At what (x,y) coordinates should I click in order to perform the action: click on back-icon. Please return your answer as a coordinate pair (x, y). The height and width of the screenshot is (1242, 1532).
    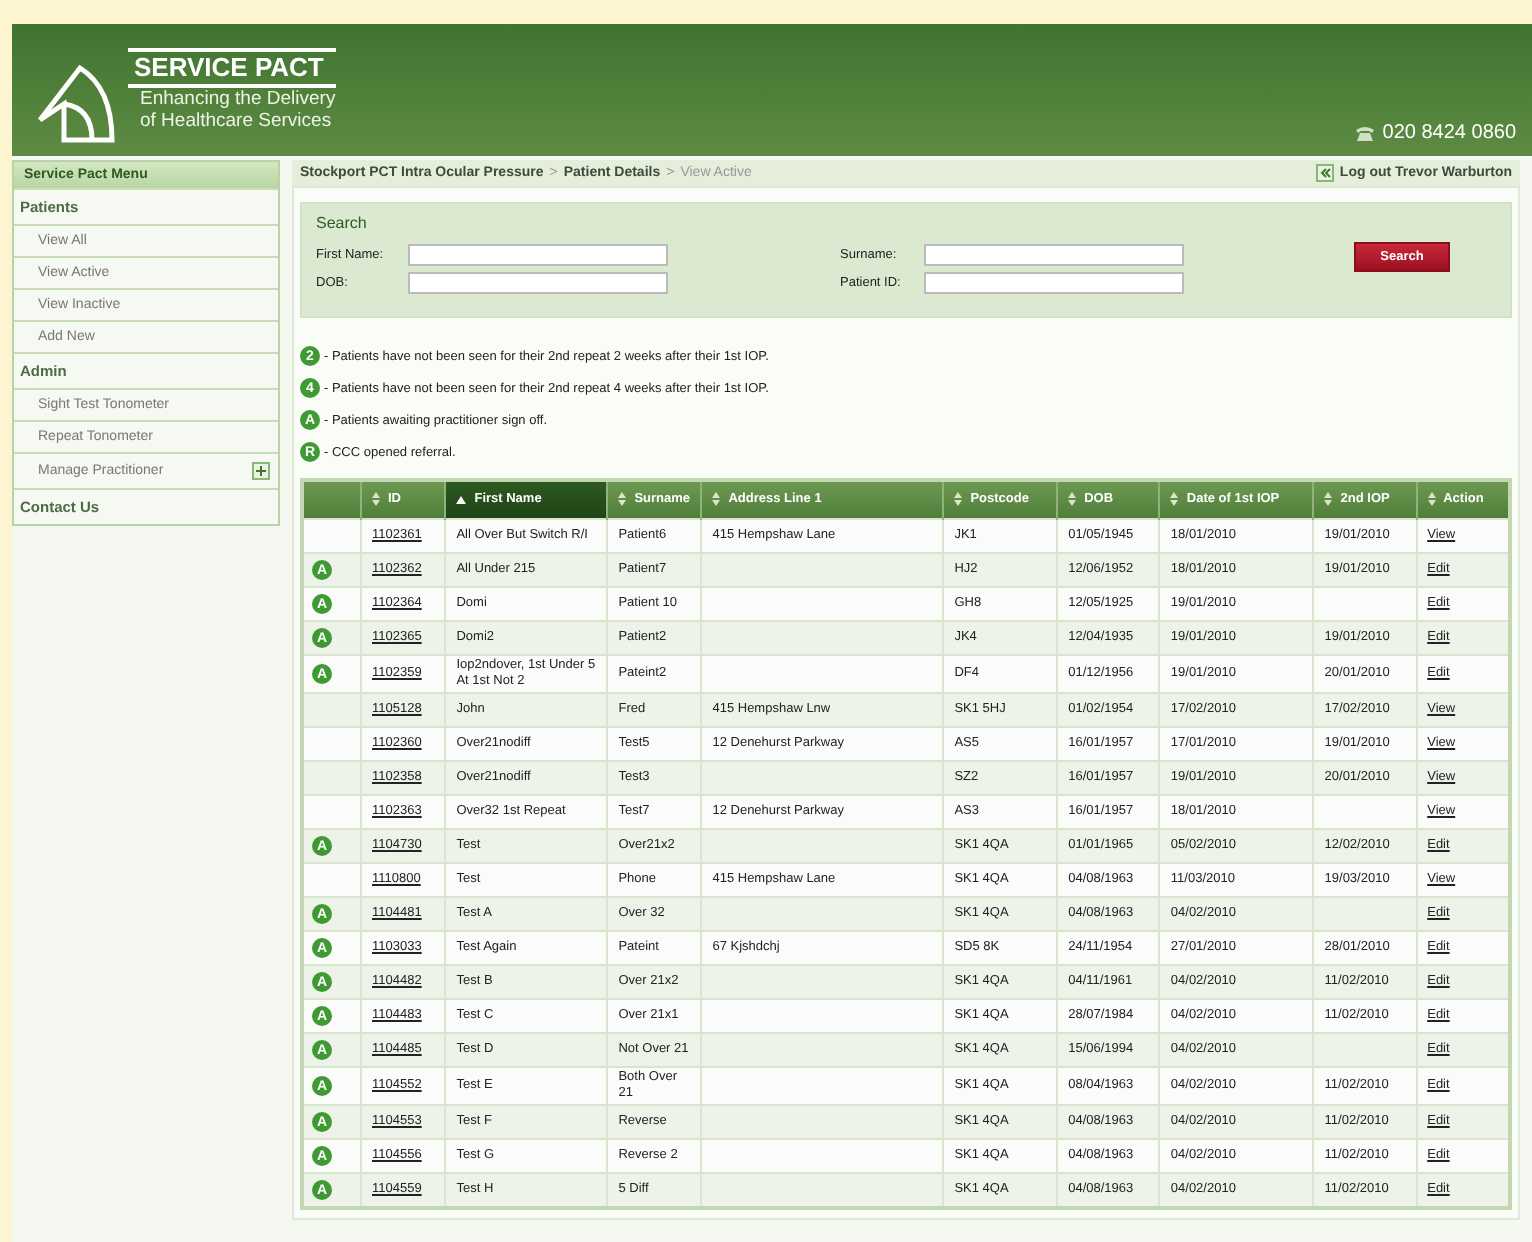
    Looking at the image, I should click on (1324, 173).